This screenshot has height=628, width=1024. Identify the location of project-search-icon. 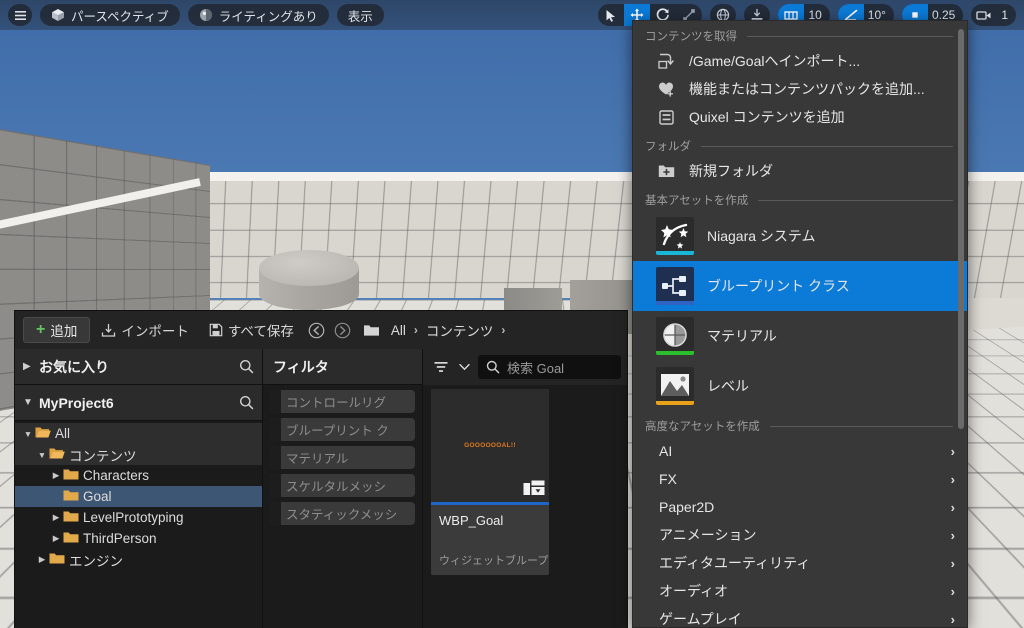
(246, 402).